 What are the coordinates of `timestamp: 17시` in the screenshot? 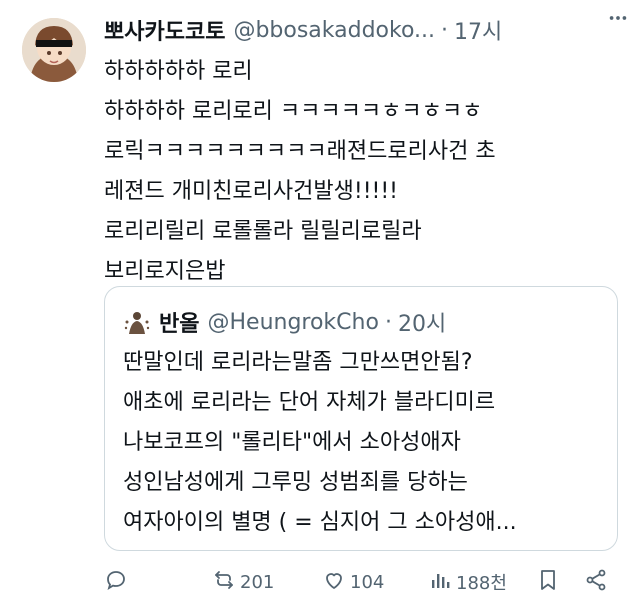 It's located at (478, 30).